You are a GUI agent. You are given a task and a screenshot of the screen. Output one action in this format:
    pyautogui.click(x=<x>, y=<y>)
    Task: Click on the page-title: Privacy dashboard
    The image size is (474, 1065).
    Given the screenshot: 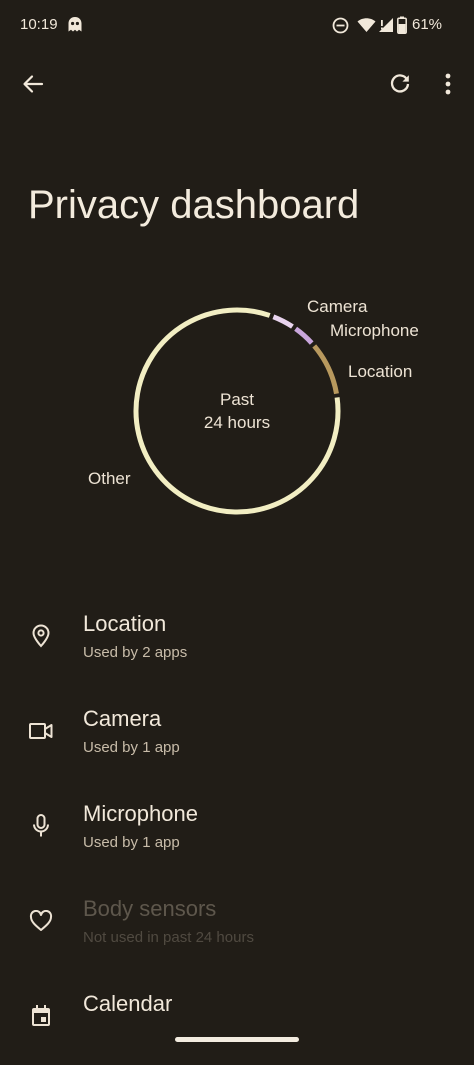 What is the action you would take?
    pyautogui.click(x=194, y=205)
    